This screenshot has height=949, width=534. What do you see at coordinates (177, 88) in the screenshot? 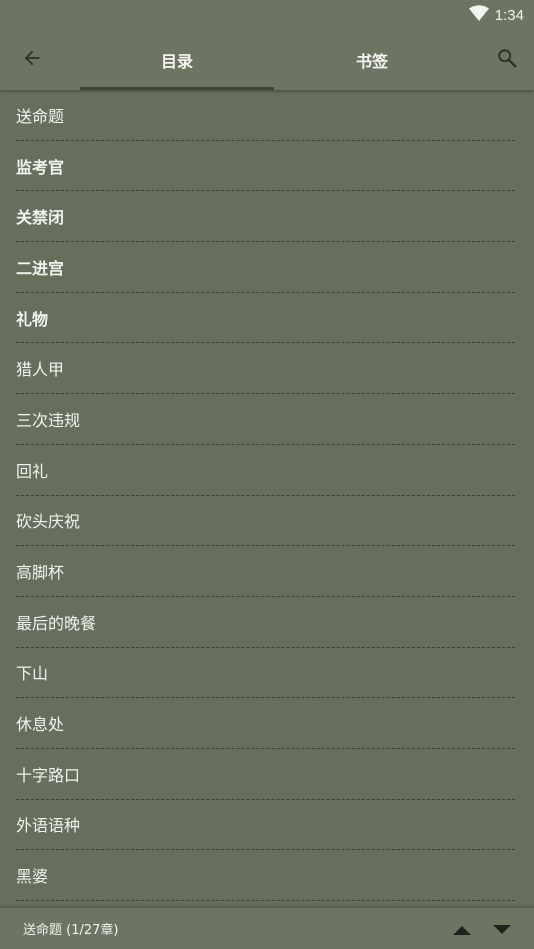
I see `tab-indicator` at bounding box center [177, 88].